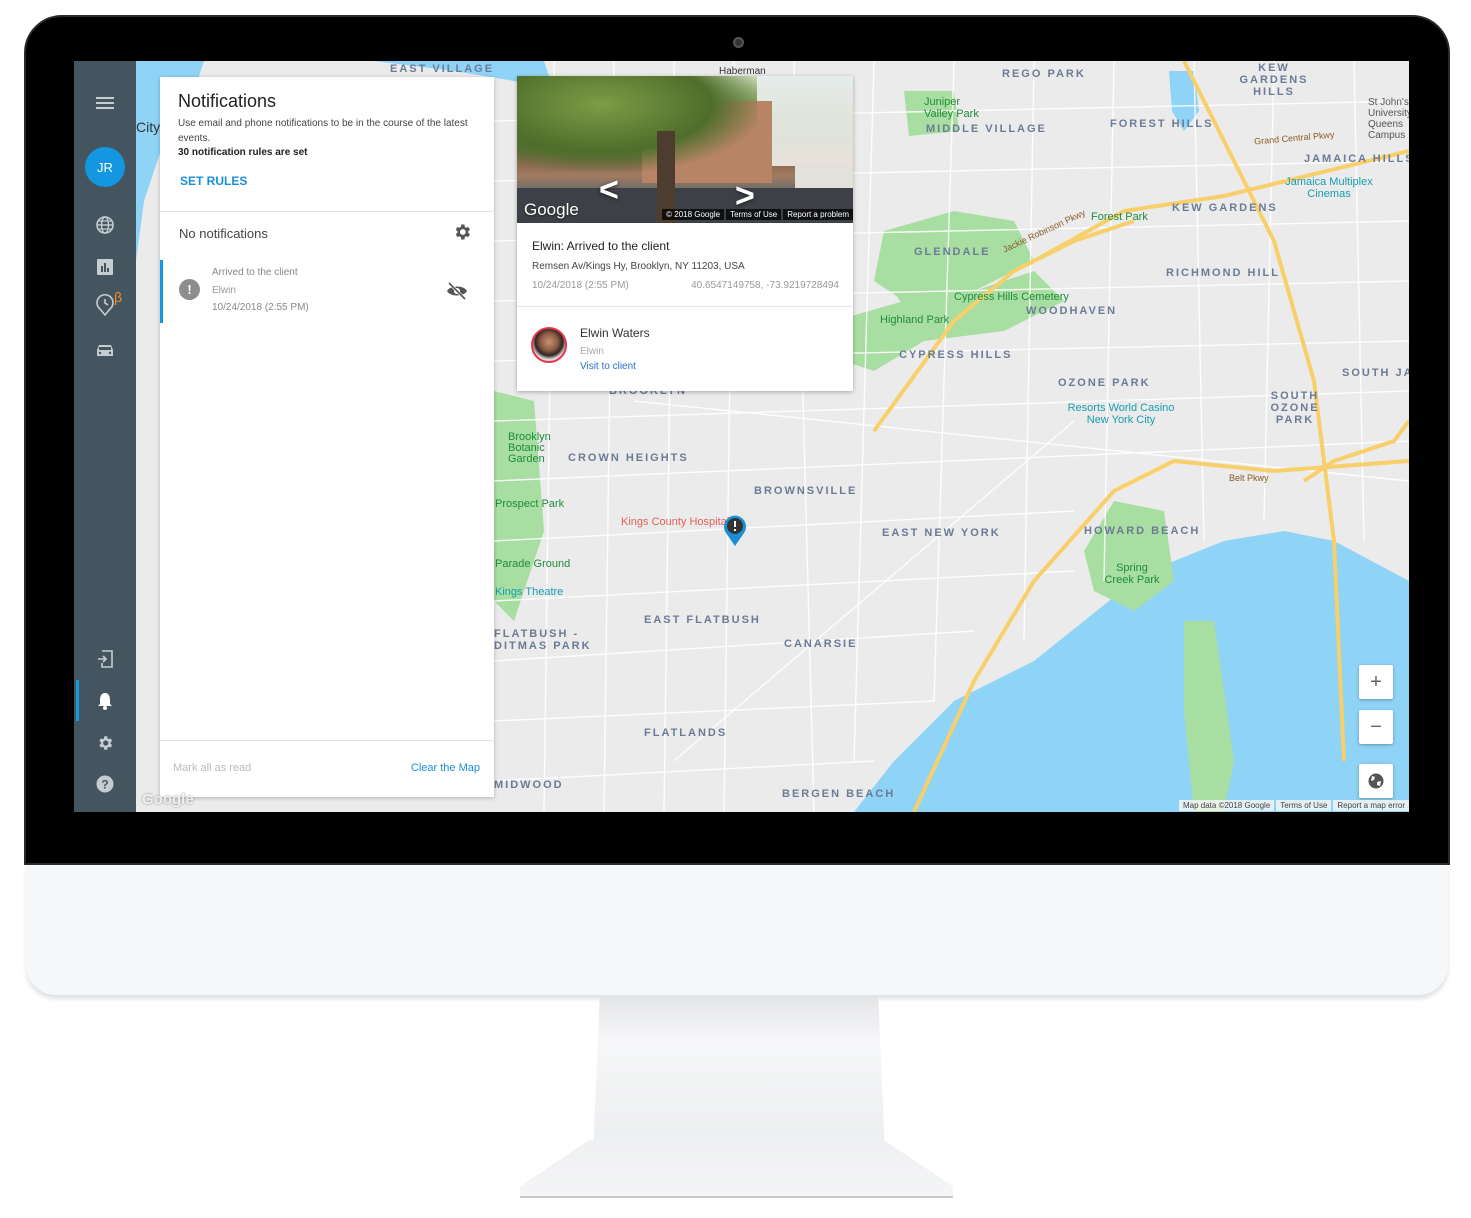 The image size is (1471, 1218). What do you see at coordinates (1295, 408) in the screenshot?
I see `map-label-south-ozone-park: SOUTH OZONE PARK` at bounding box center [1295, 408].